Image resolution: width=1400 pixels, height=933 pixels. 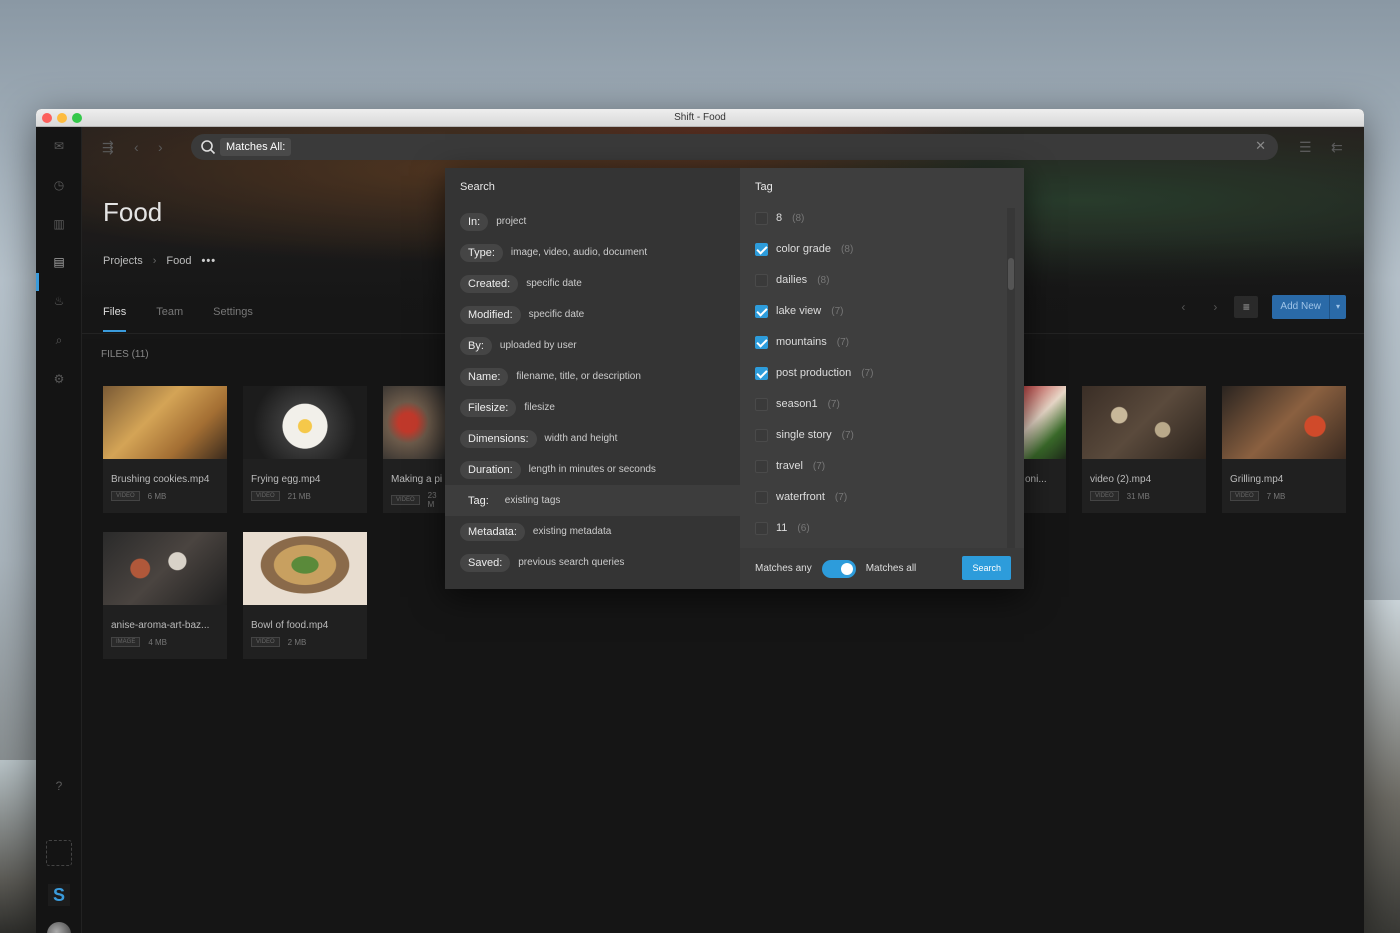 I want to click on query-key: Filesize:, so click(x=488, y=407).